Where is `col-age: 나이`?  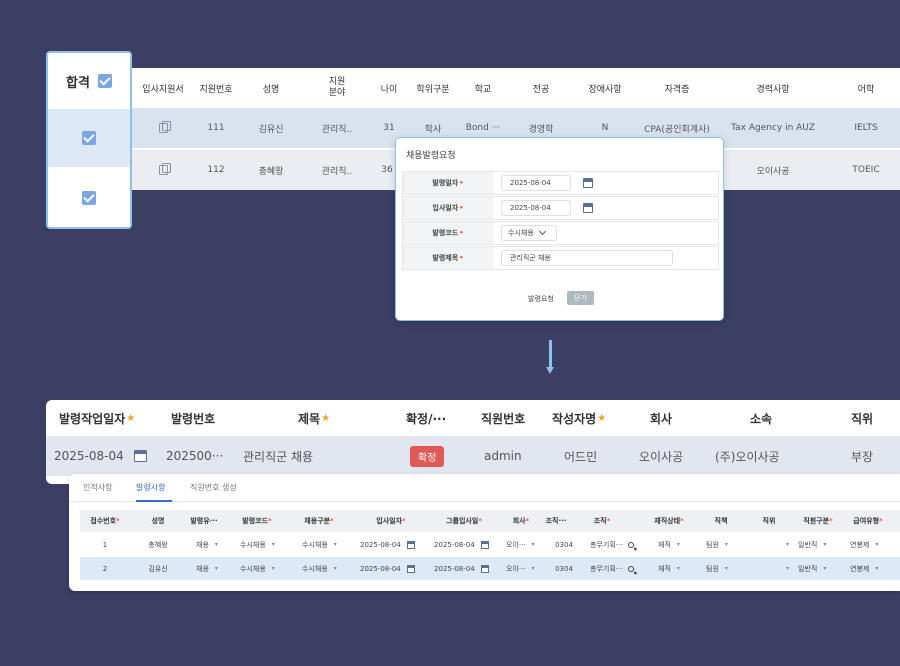 col-age: 나이 is located at coordinates (389, 88).